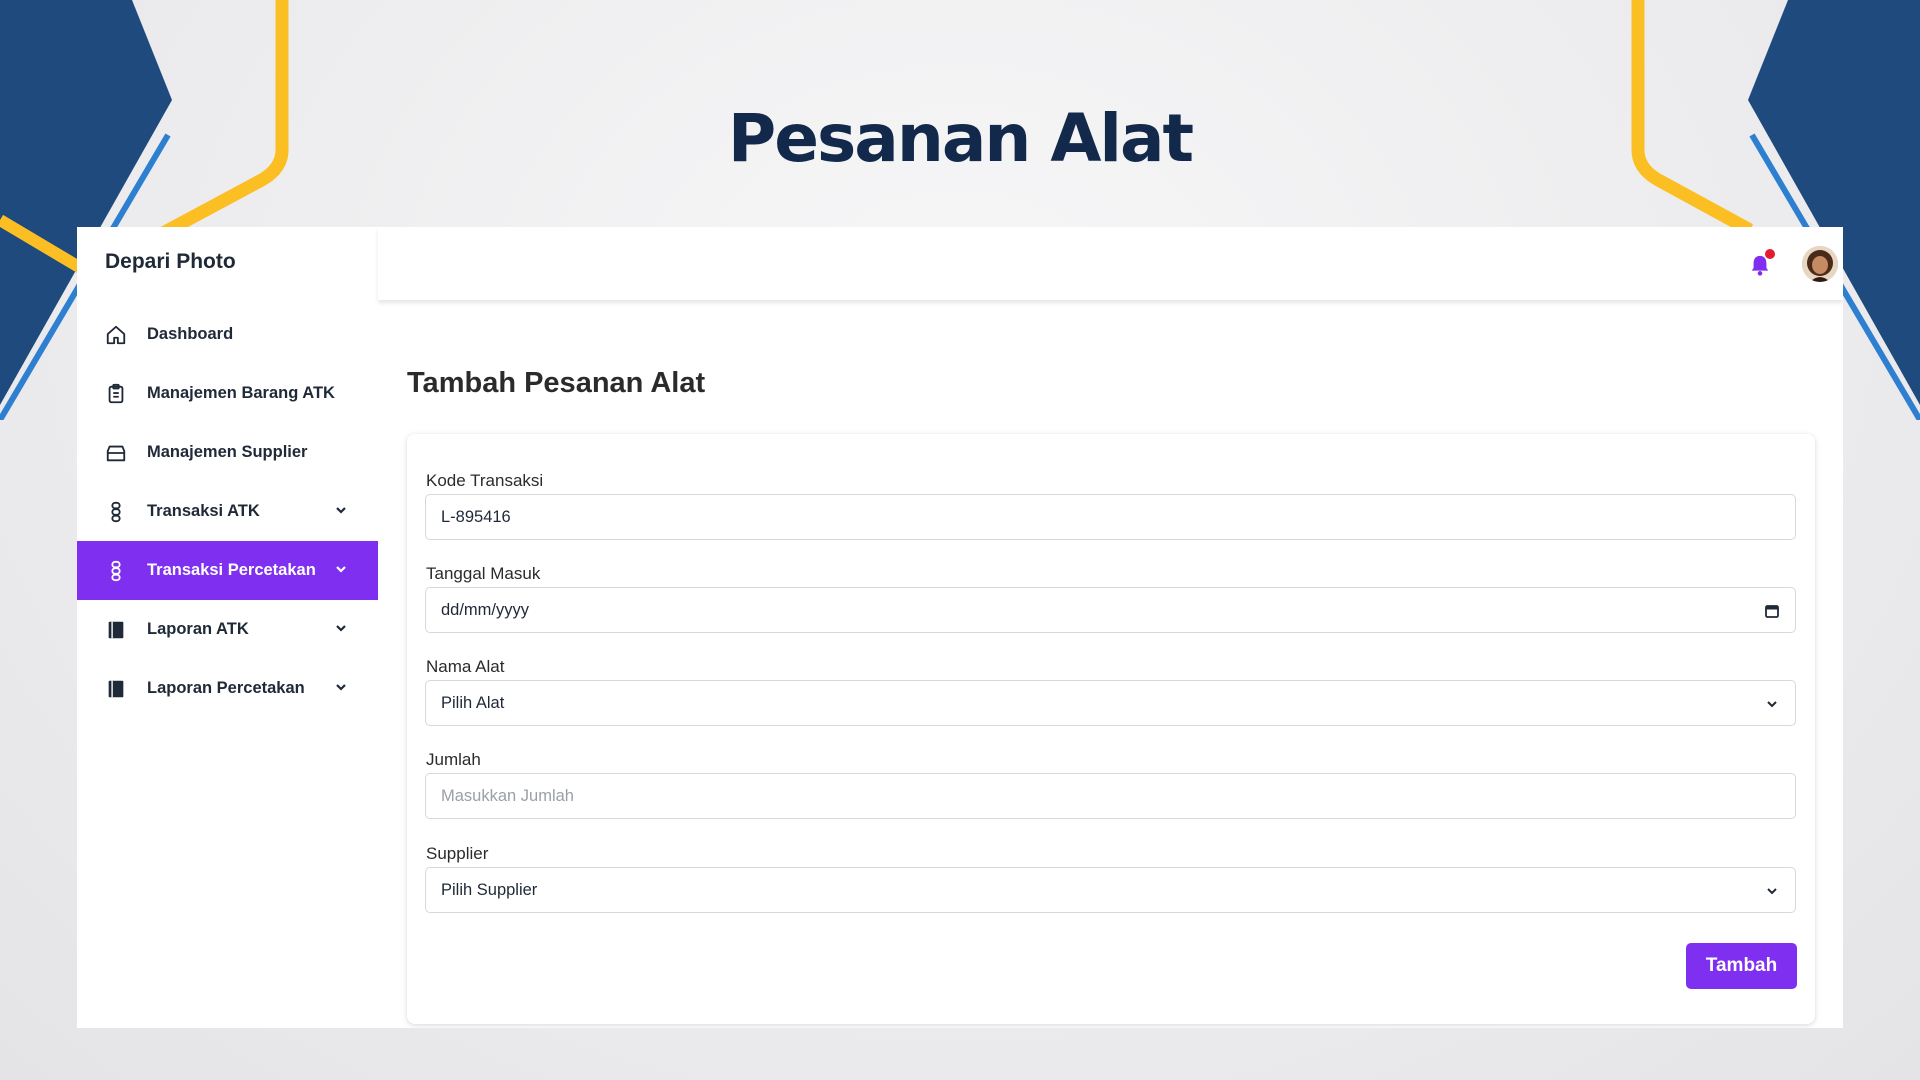 The image size is (1920, 1080). Describe the element at coordinates (190, 334) in the screenshot. I see `sidebar-item-label: Dashboard` at that location.